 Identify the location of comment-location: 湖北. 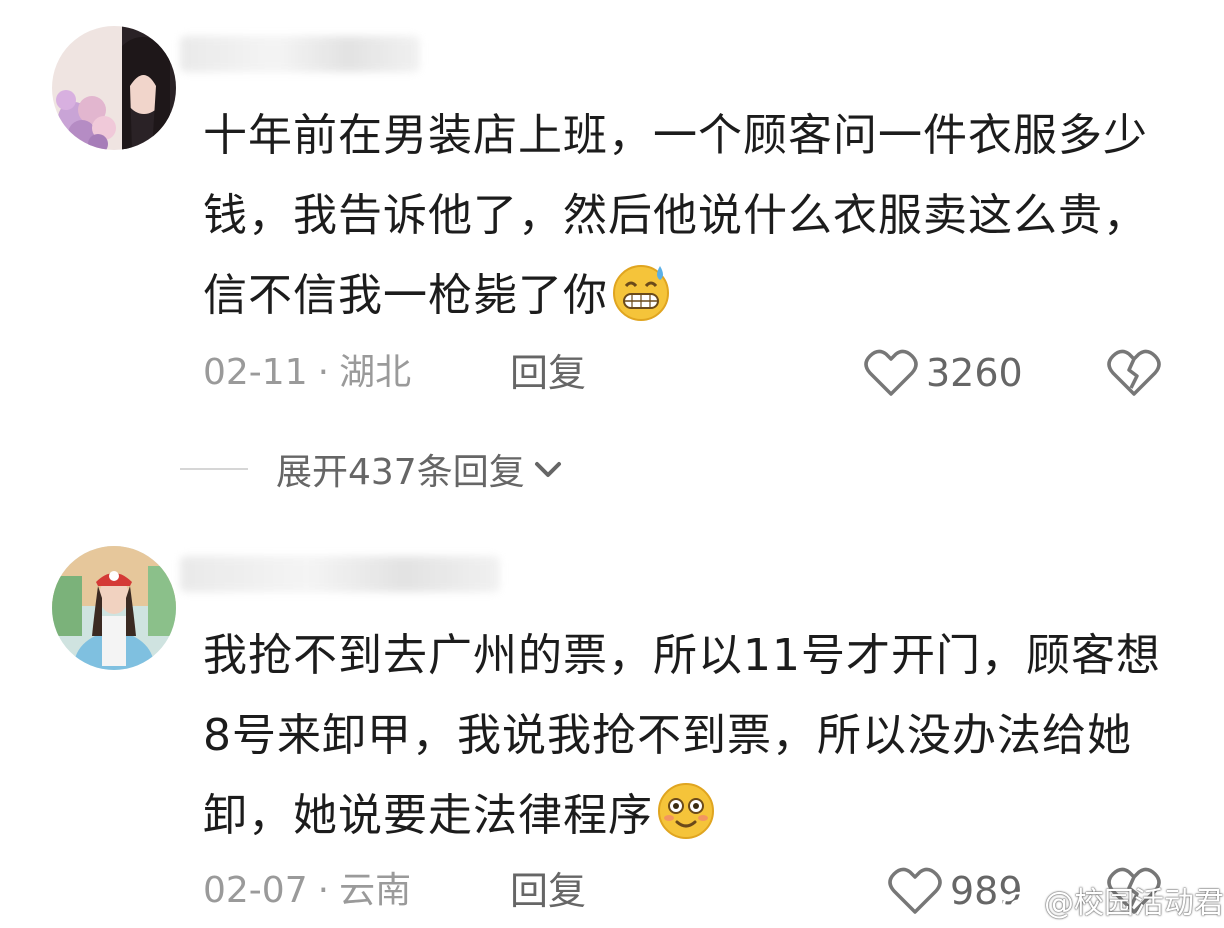
(375, 372).